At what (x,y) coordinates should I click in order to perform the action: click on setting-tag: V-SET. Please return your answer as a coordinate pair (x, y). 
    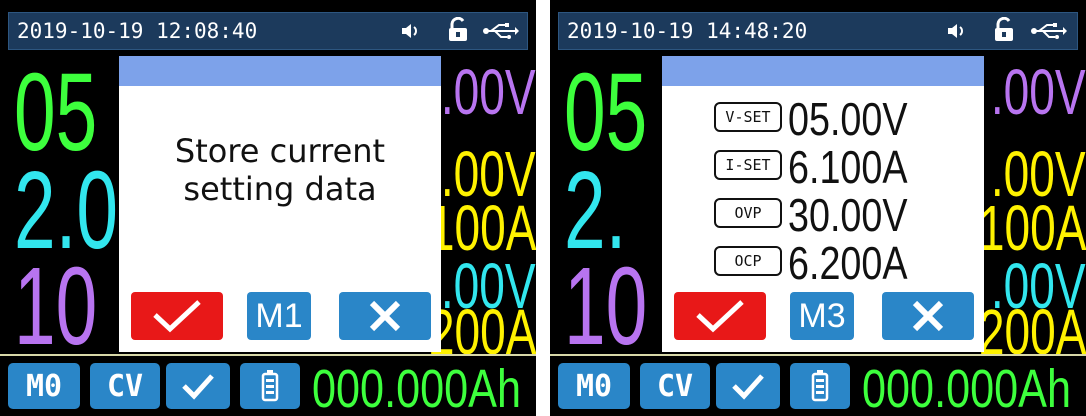
    Looking at the image, I should click on (748, 117).